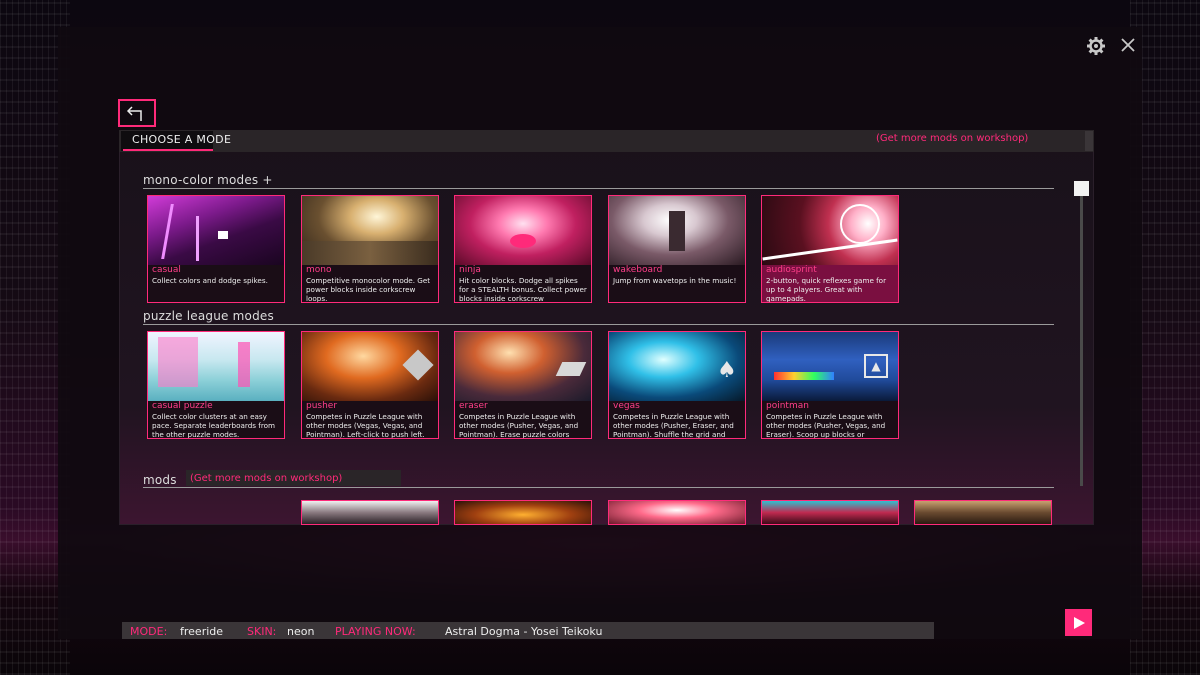 The width and height of the screenshot is (1200, 675). What do you see at coordinates (876, 366) in the screenshot?
I see `up-arrow-icon: ▲` at bounding box center [876, 366].